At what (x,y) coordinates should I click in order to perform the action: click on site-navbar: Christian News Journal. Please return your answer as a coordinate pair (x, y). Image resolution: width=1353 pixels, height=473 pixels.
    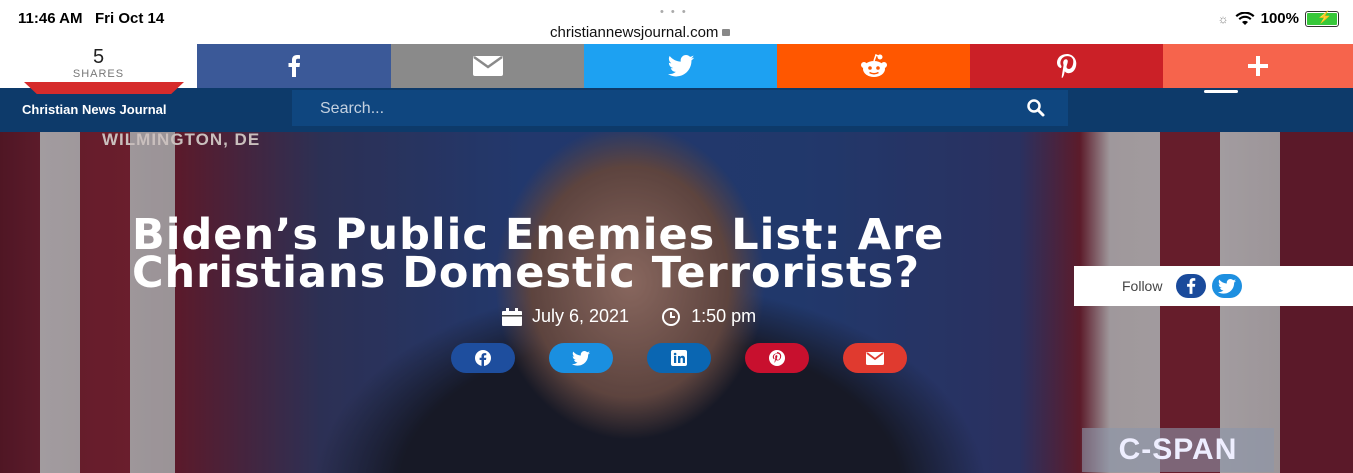
    Looking at the image, I should click on (676, 107).